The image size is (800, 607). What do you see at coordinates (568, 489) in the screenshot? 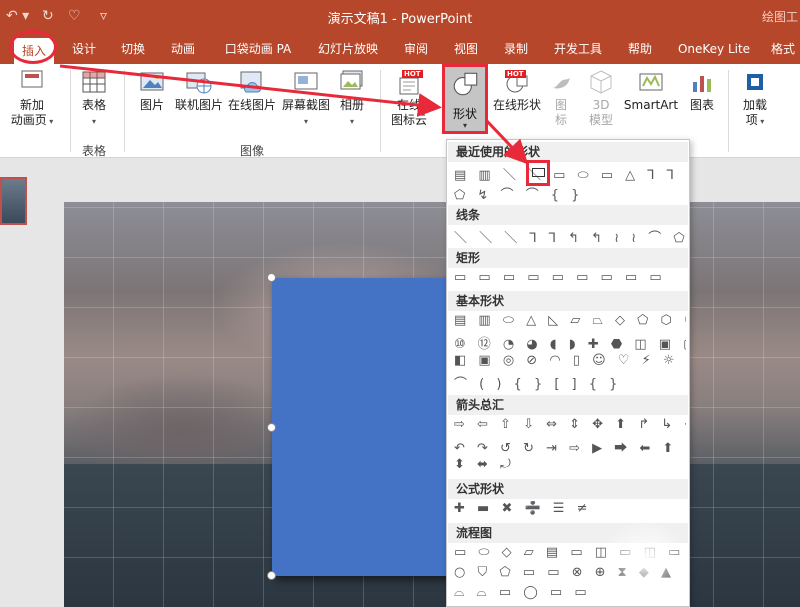
I see `section-header-equation: 公式形状` at bounding box center [568, 489].